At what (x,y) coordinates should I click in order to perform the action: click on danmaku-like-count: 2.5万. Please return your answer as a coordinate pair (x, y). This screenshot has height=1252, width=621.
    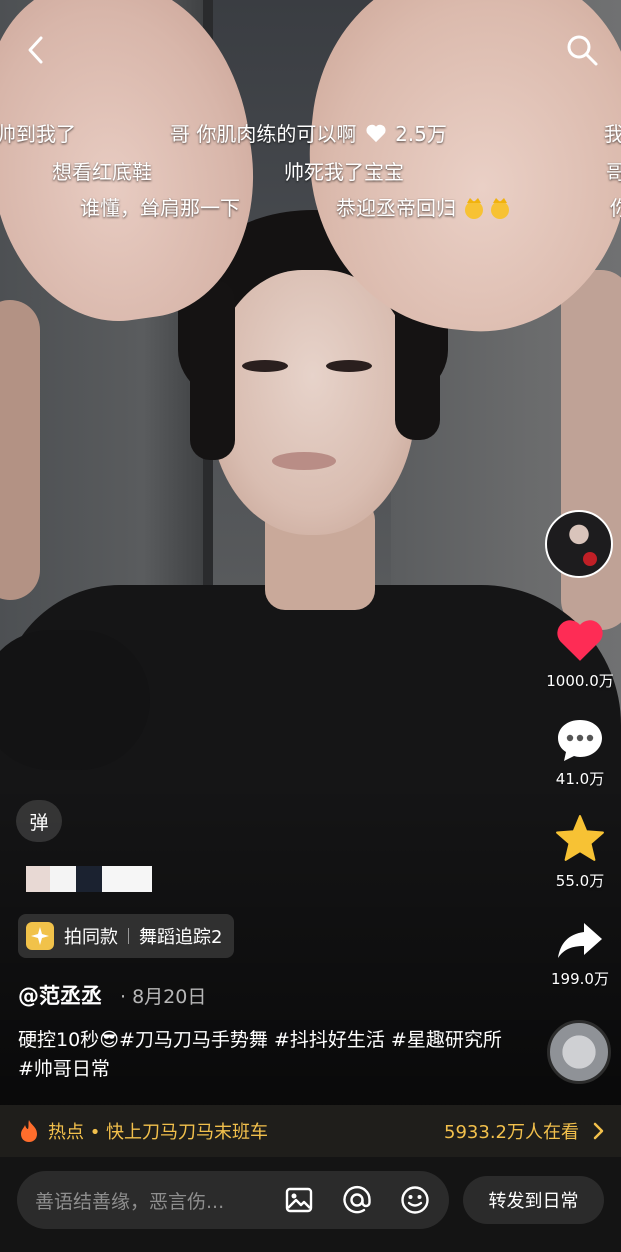
    Looking at the image, I should click on (421, 134).